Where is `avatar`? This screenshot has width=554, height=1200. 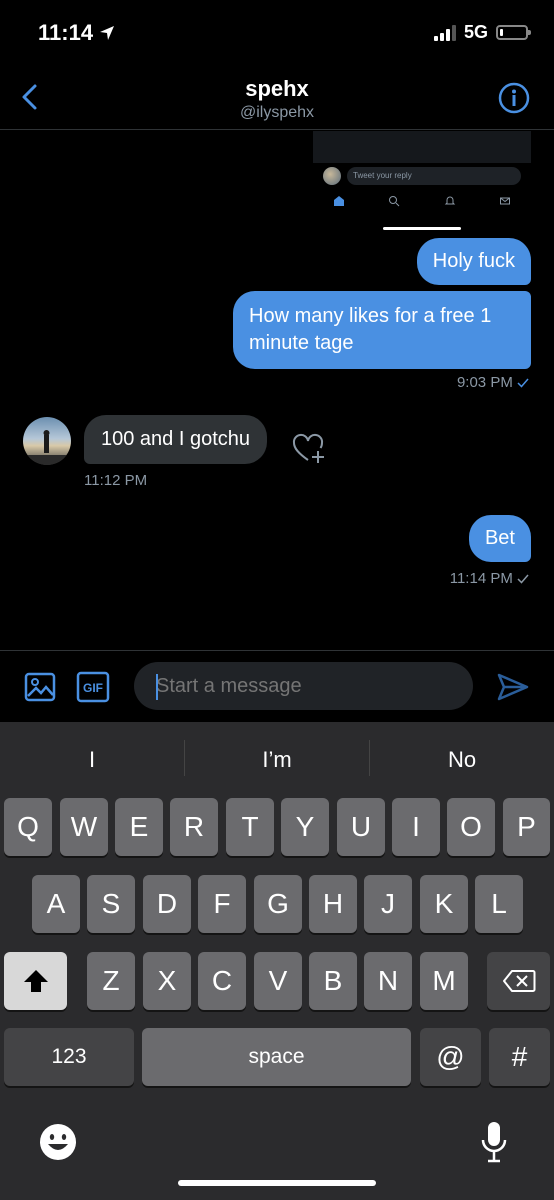
avatar is located at coordinates (47, 441).